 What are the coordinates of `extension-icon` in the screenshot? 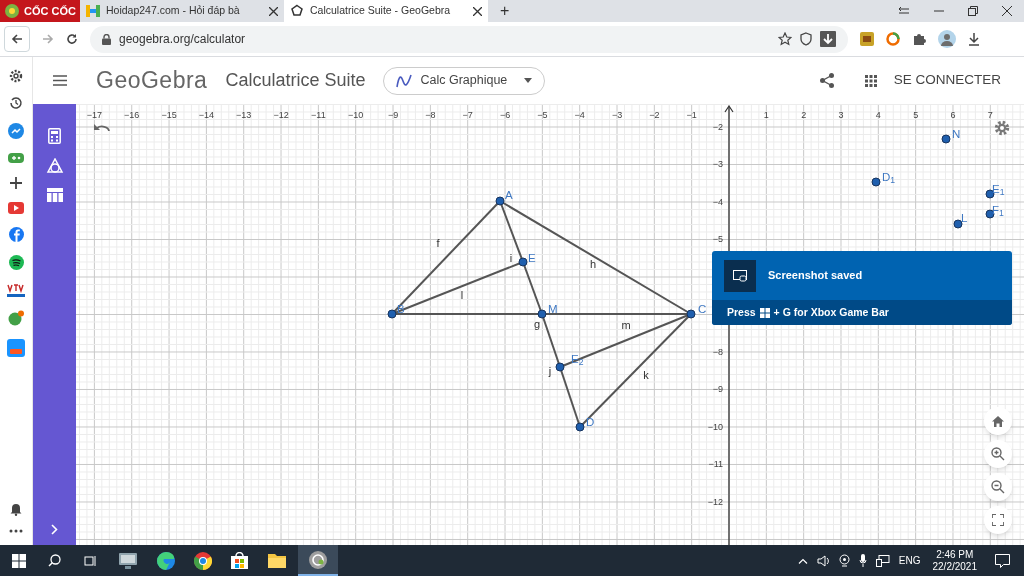 It's located at (867, 39).